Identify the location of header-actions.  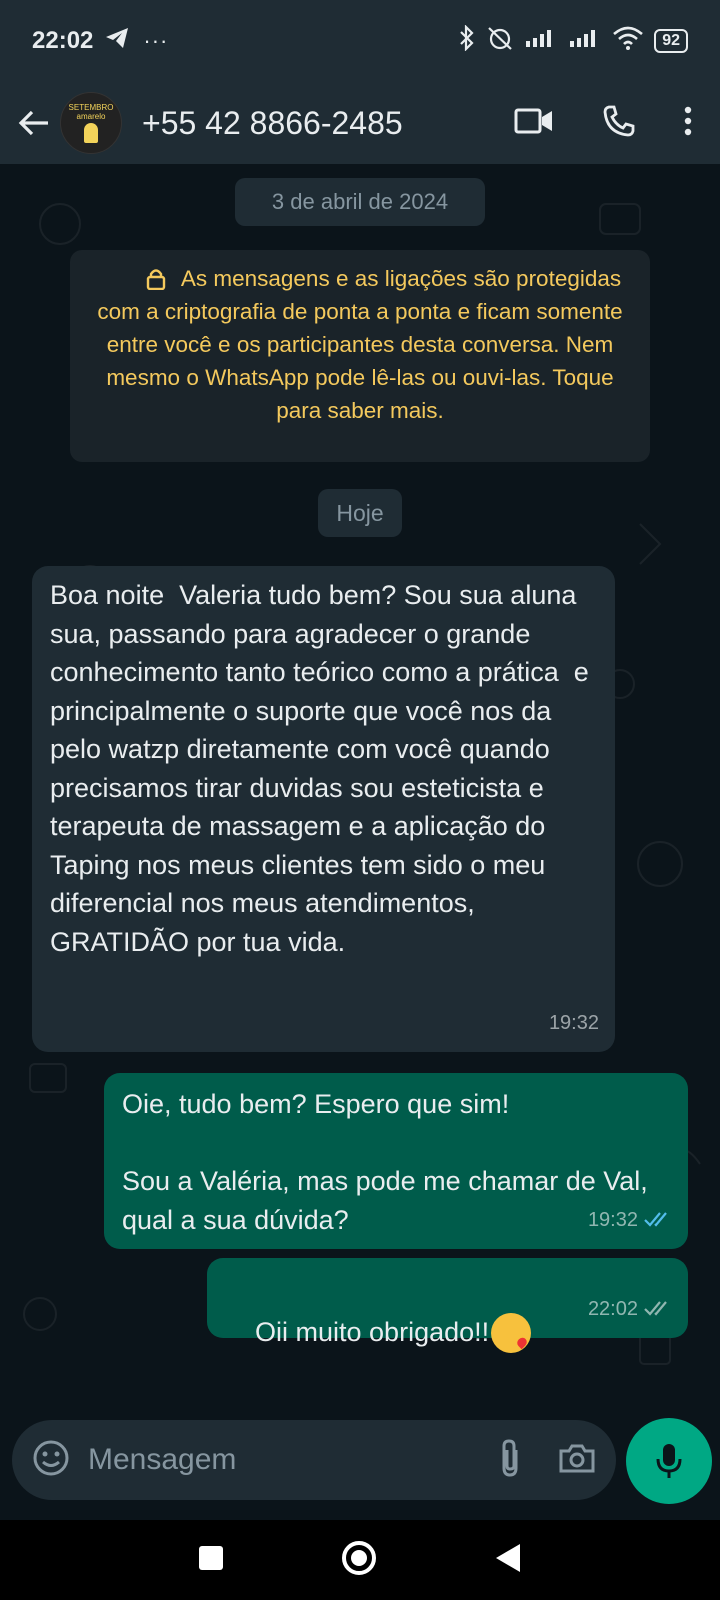
(610, 123).